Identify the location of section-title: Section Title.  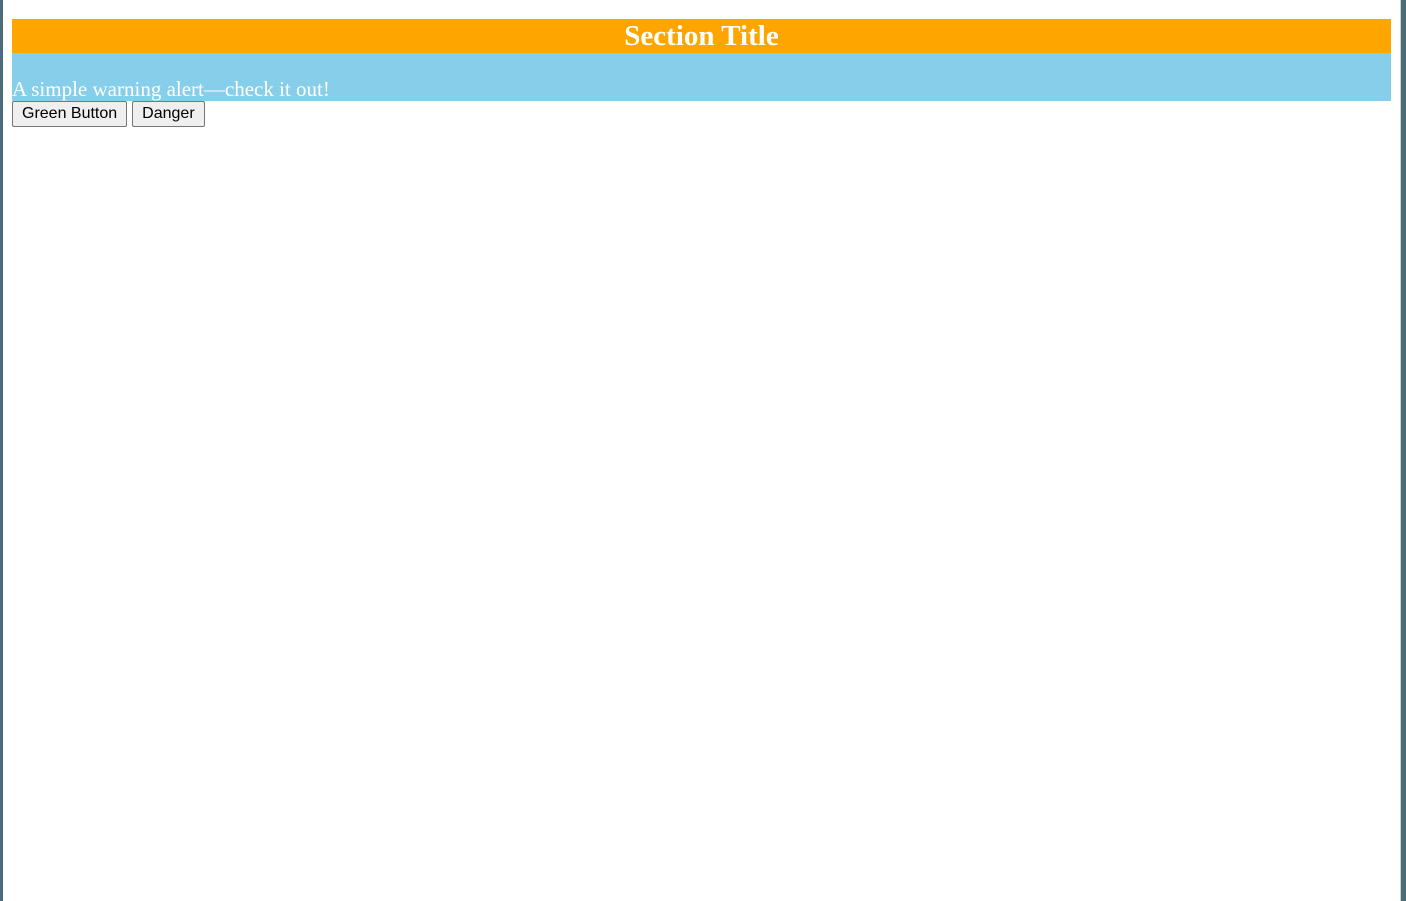
(701, 36).